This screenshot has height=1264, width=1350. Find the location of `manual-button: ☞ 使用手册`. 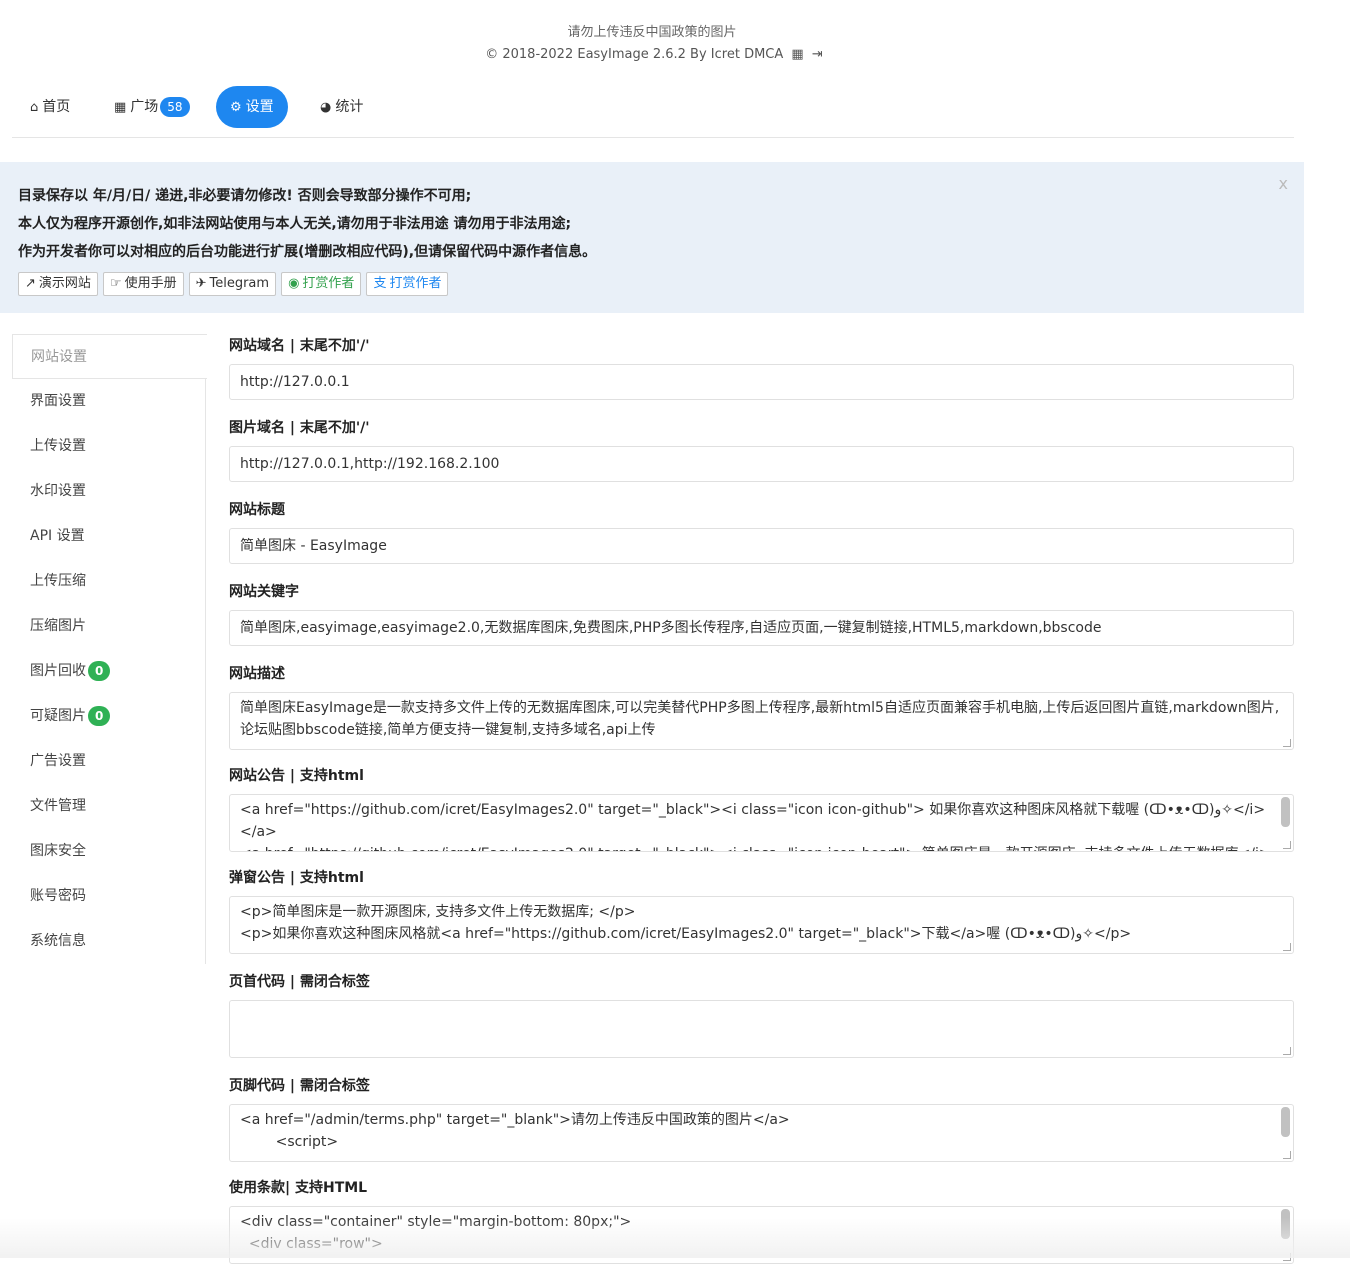

manual-button: ☞ 使用手册 is located at coordinates (143, 284).